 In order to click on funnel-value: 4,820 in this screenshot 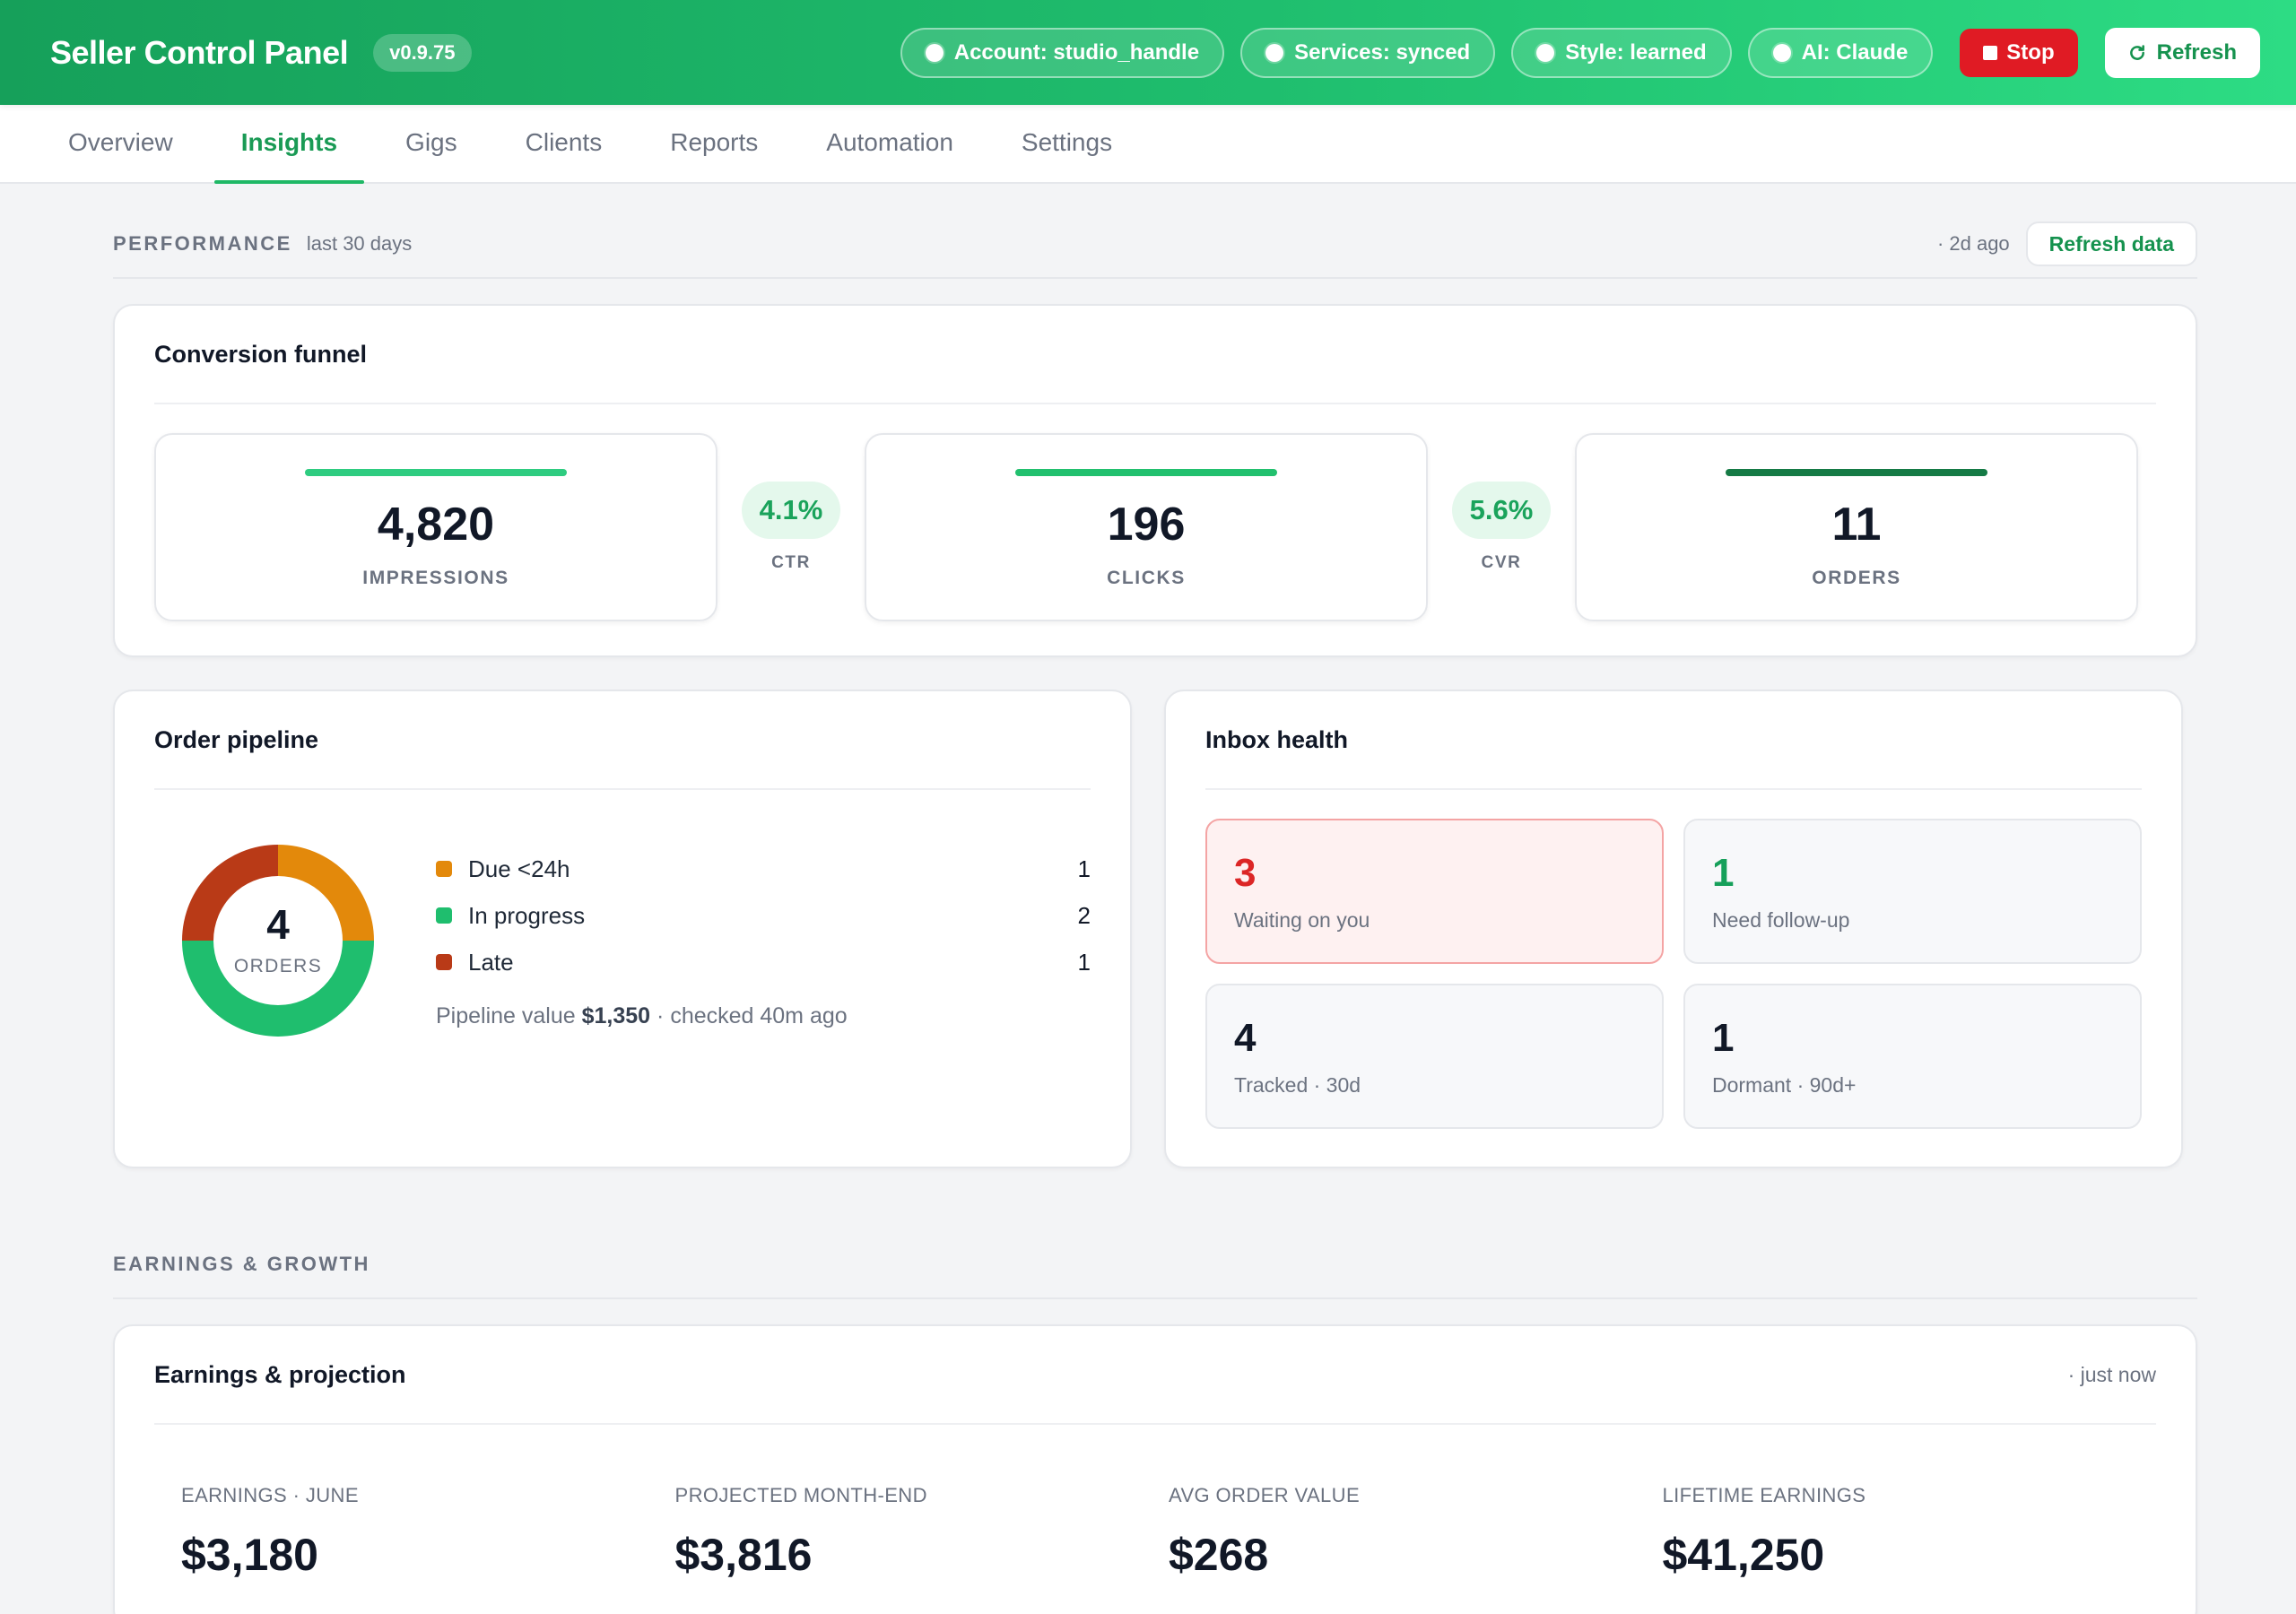, I will do `click(436, 525)`.